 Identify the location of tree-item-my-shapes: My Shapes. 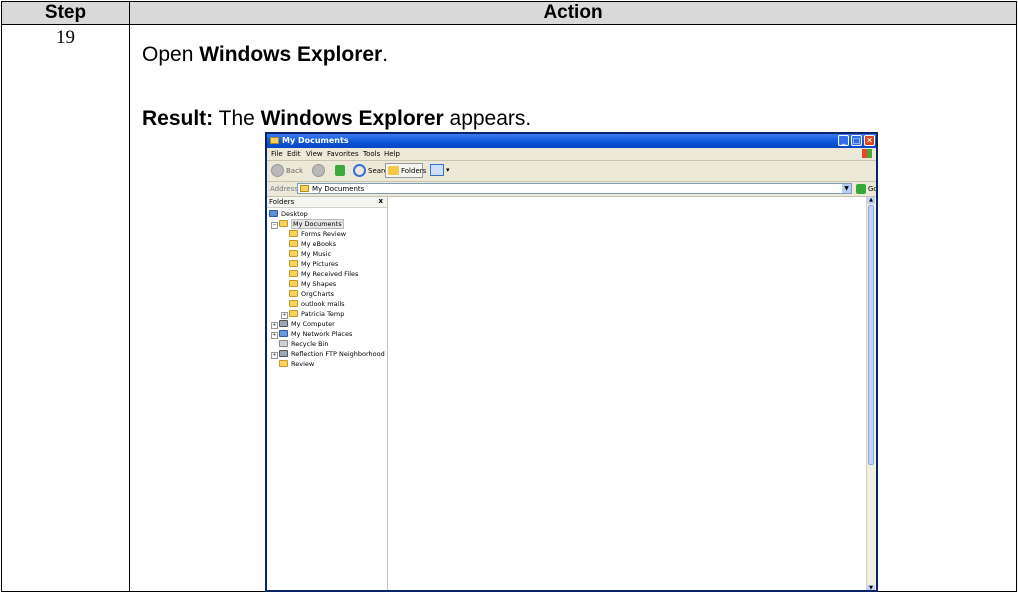
(312, 284).